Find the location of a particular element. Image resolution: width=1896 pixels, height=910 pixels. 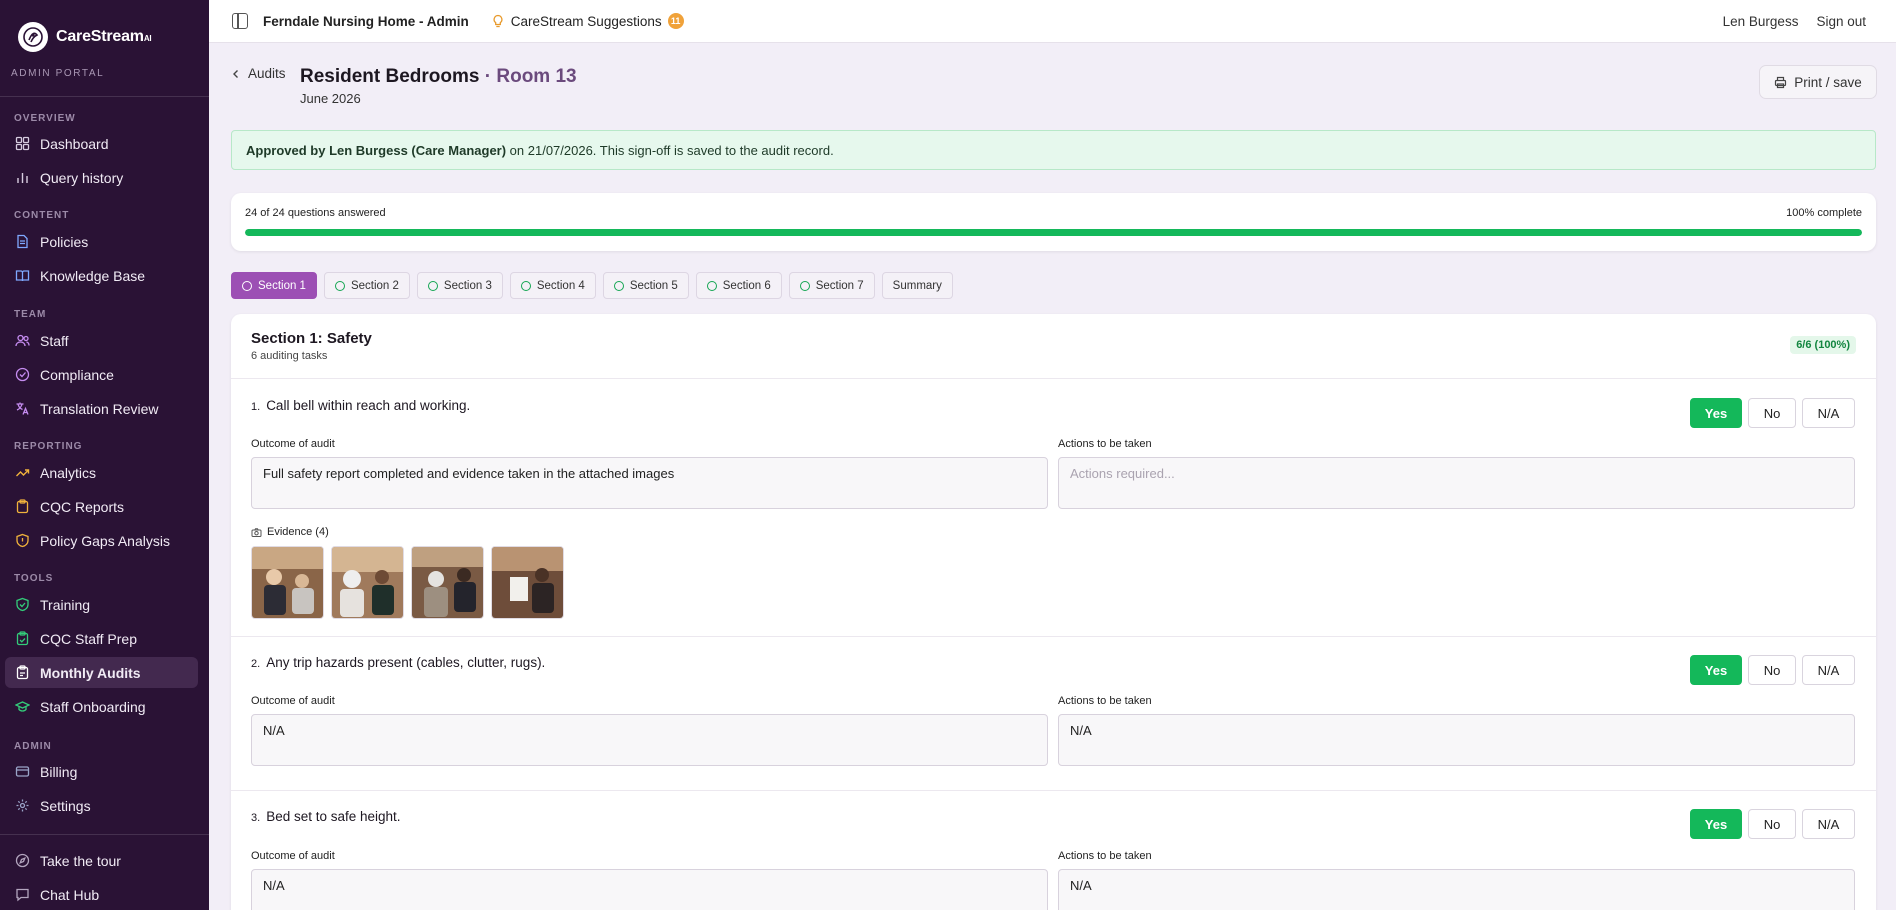

lightbulb-icon is located at coordinates (498, 21).